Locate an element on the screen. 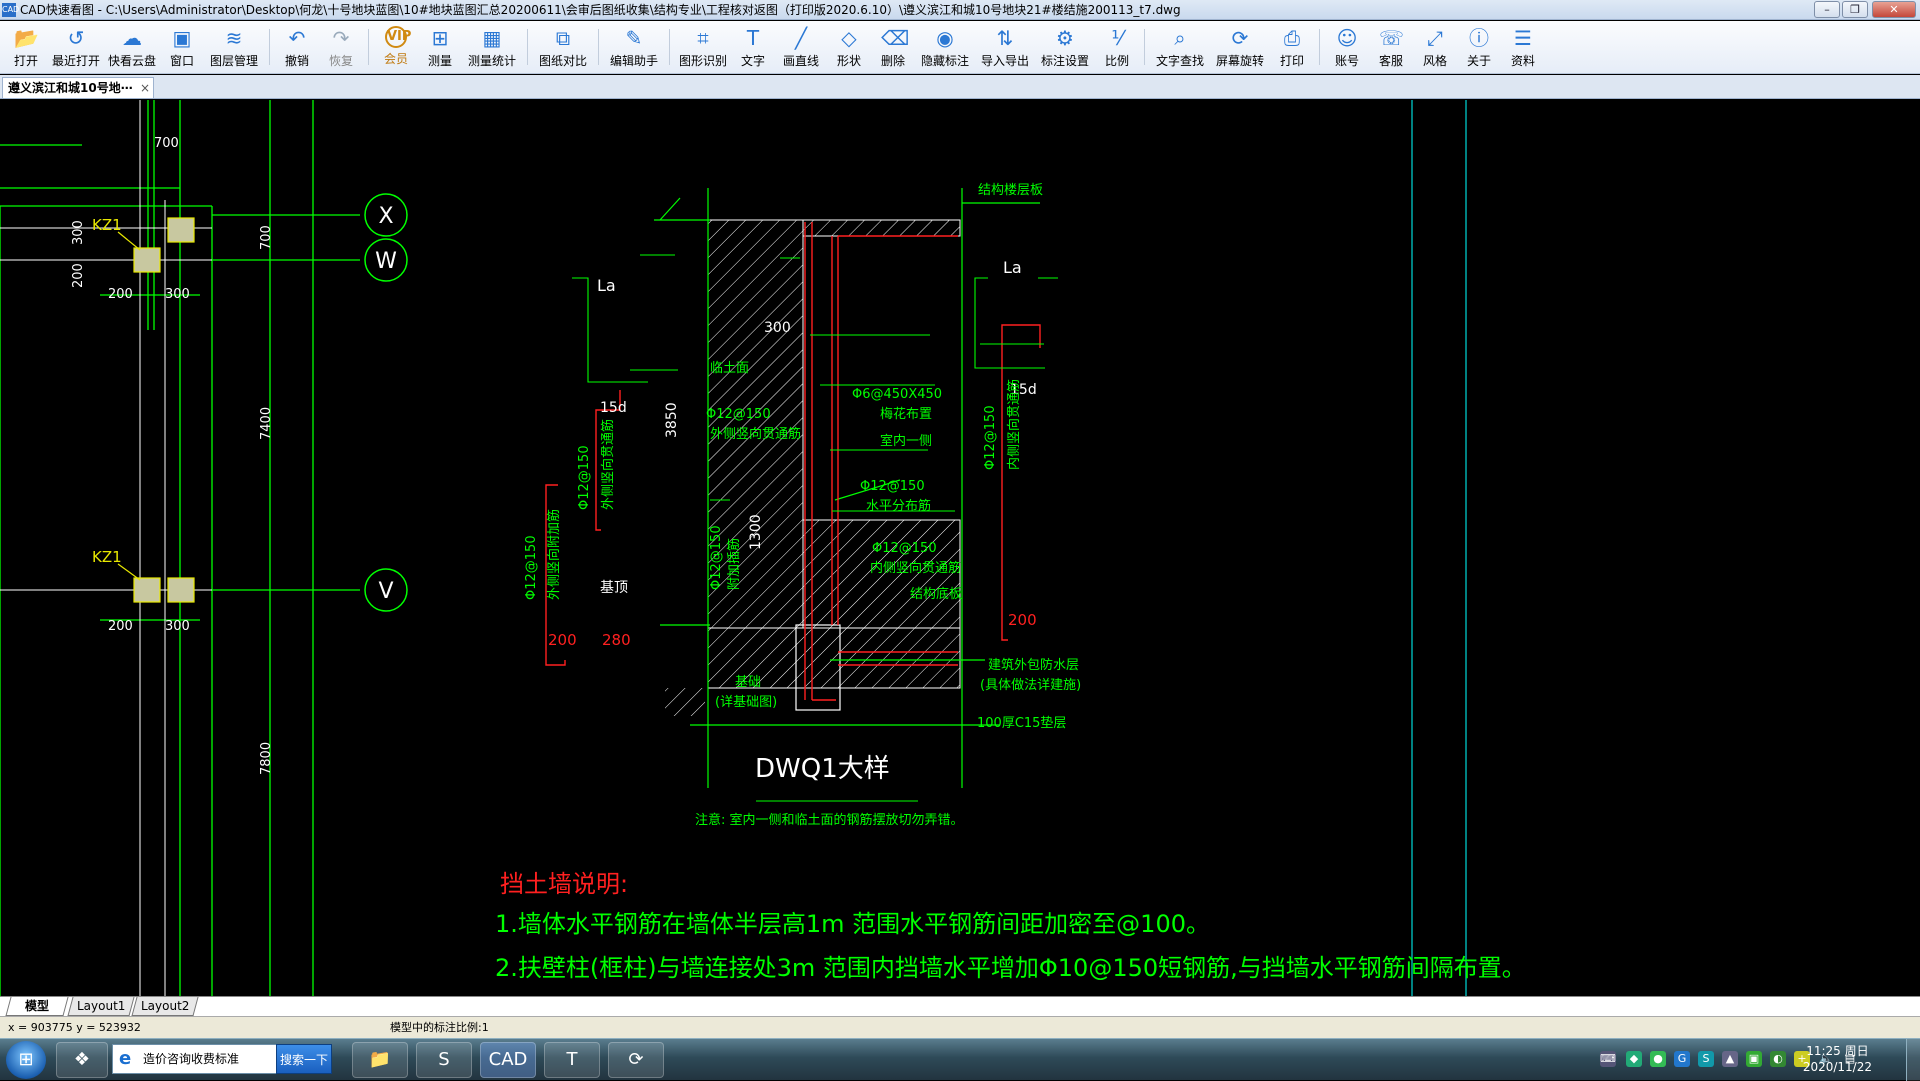 This screenshot has height=1081, width=1920. toolbar-label: 隐藏标注 is located at coordinates (944, 61).